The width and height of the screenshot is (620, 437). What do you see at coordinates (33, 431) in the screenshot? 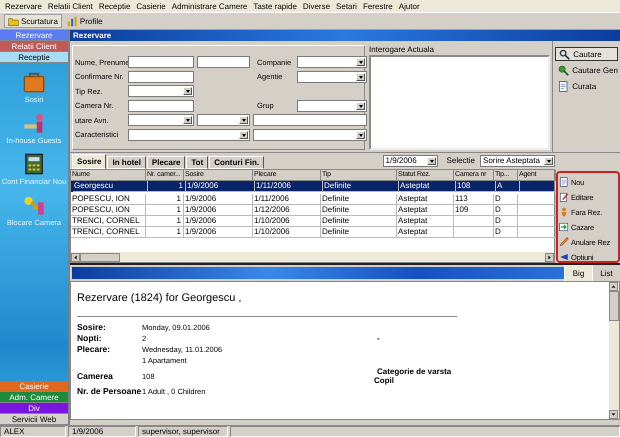
I see `status-field: ALEX` at bounding box center [33, 431].